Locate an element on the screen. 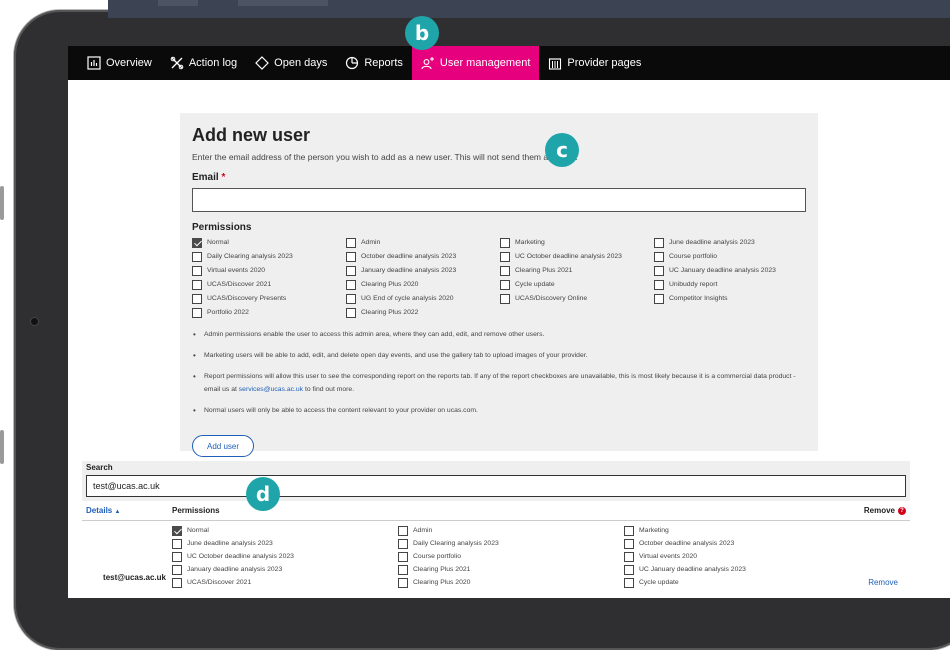  nav-overview: Overview is located at coordinates (119, 63).